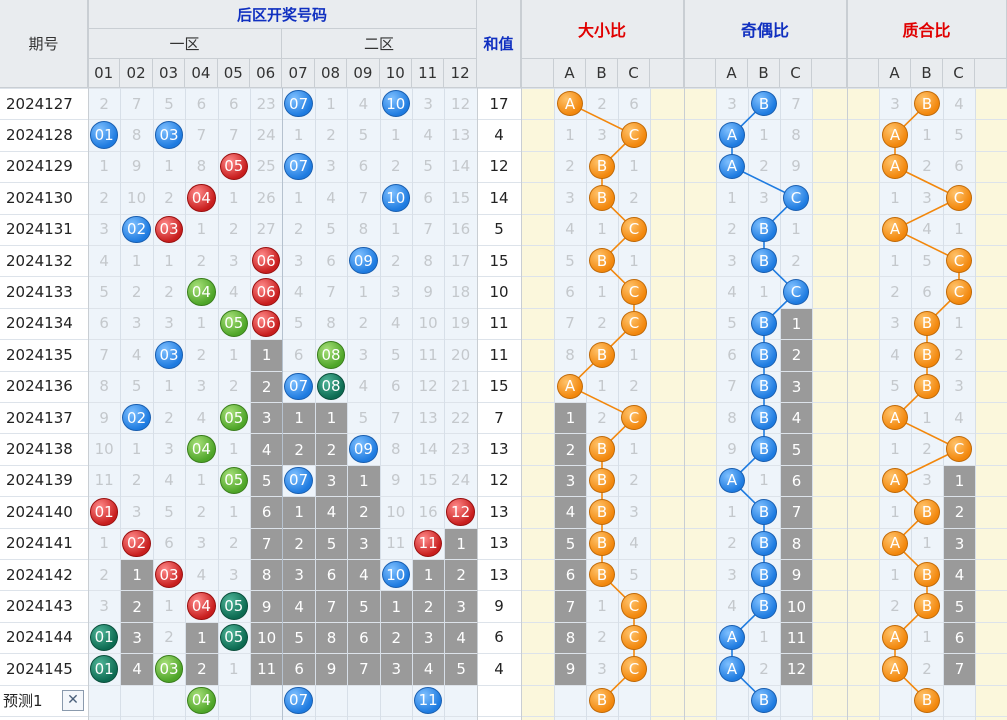 The width and height of the screenshot is (1007, 720). What do you see at coordinates (634, 103) in the screenshot?
I see `ratio-omission-cell: 6` at bounding box center [634, 103].